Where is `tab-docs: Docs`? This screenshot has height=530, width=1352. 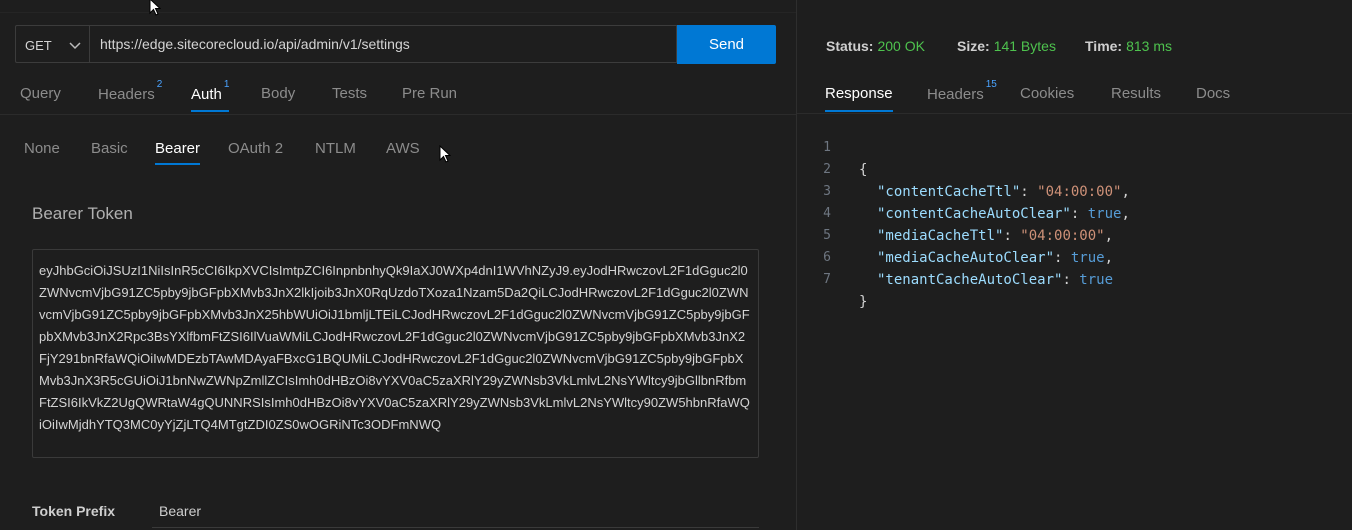 tab-docs: Docs is located at coordinates (1213, 99).